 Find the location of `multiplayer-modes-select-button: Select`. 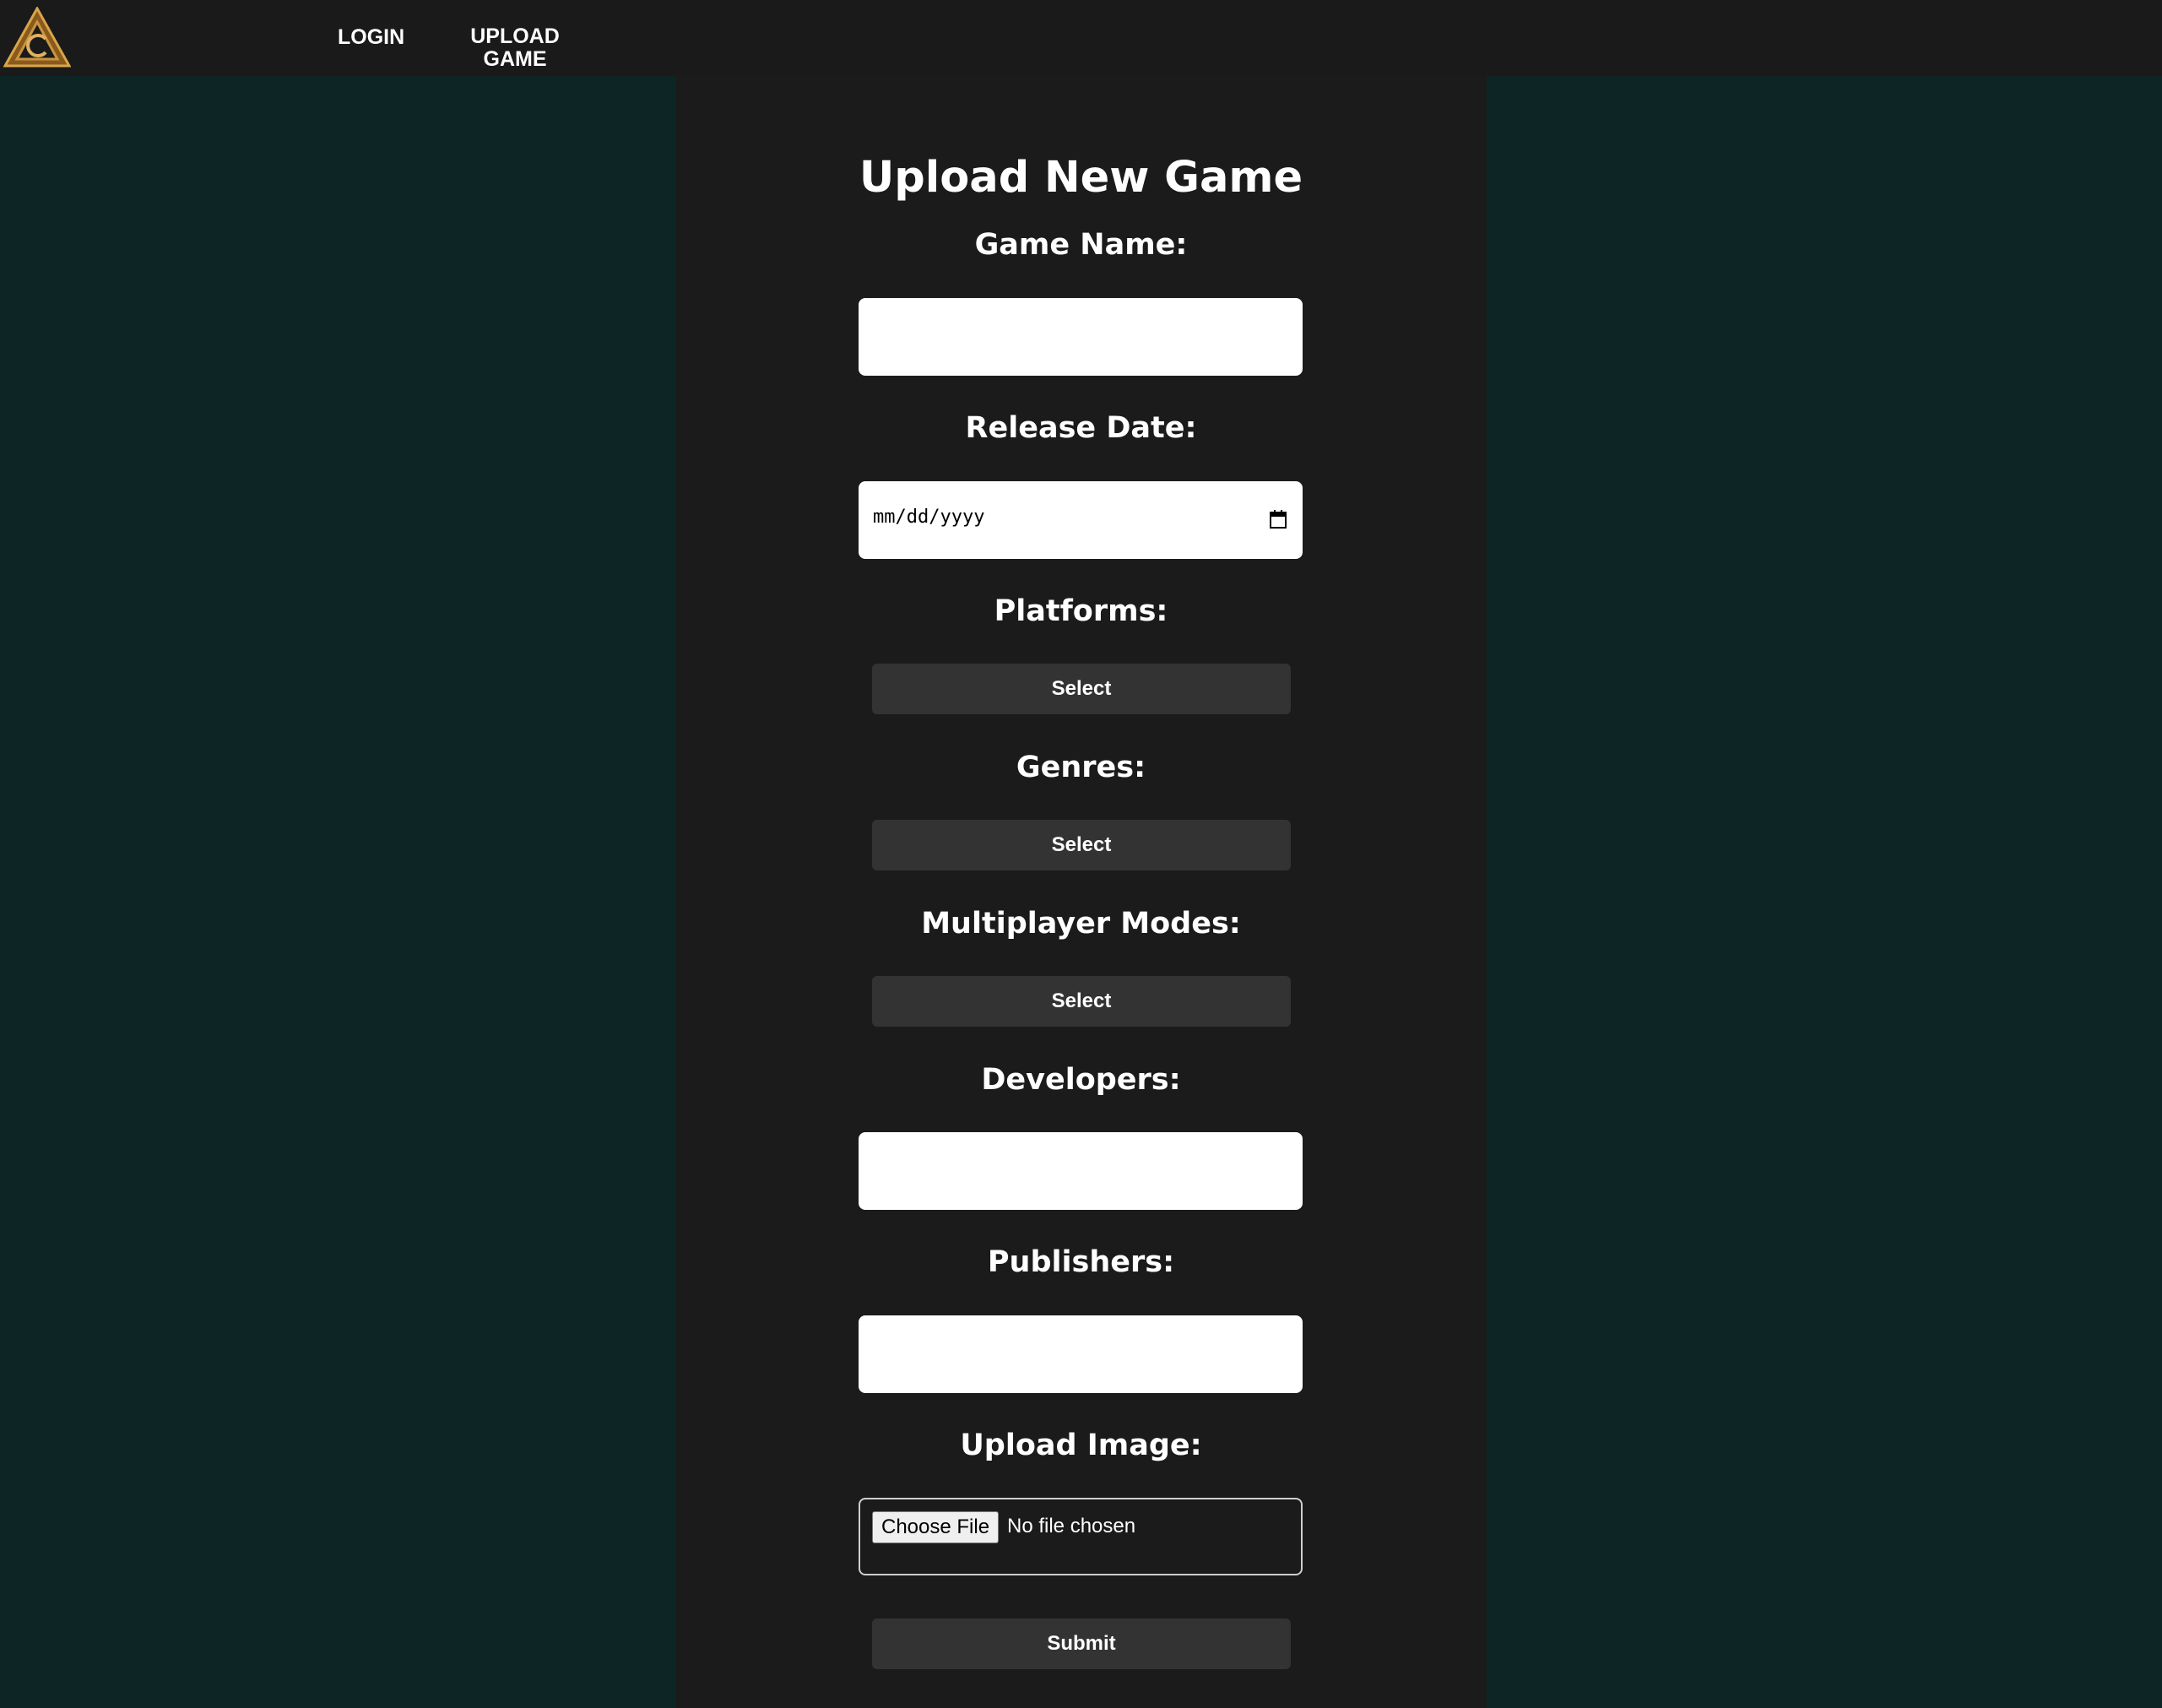

multiplayer-modes-select-button: Select is located at coordinates (1081, 1001).